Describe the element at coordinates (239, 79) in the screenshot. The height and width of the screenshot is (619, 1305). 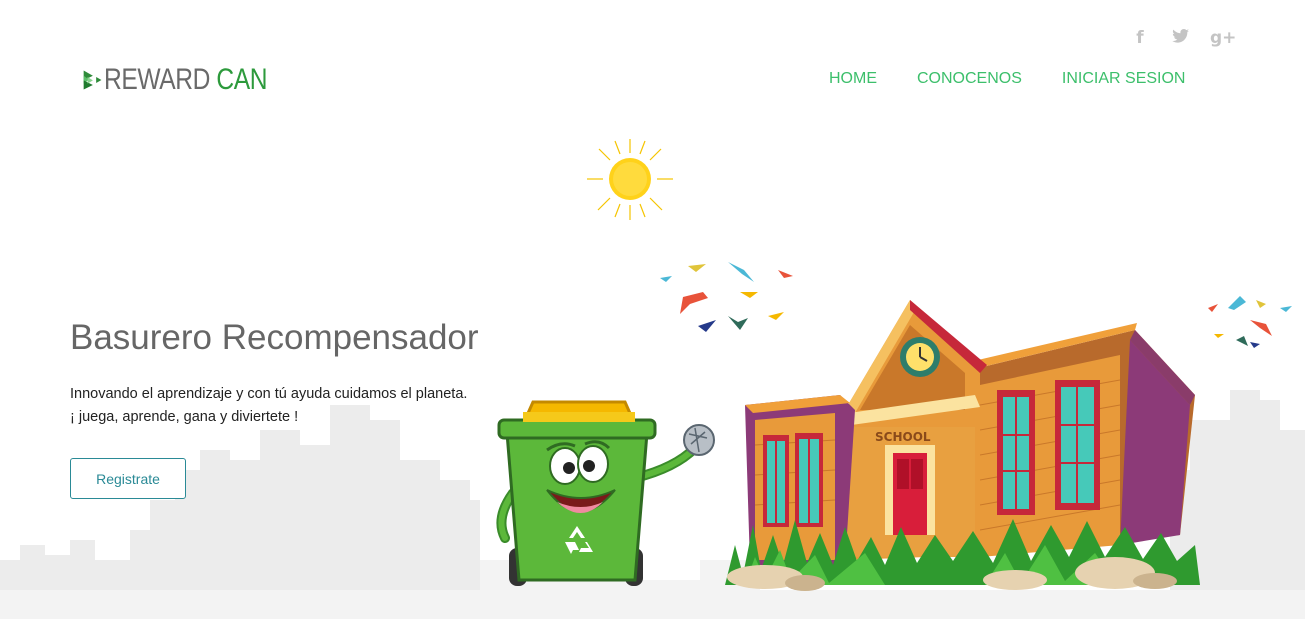
I see `brand-word-can: CAN` at that location.